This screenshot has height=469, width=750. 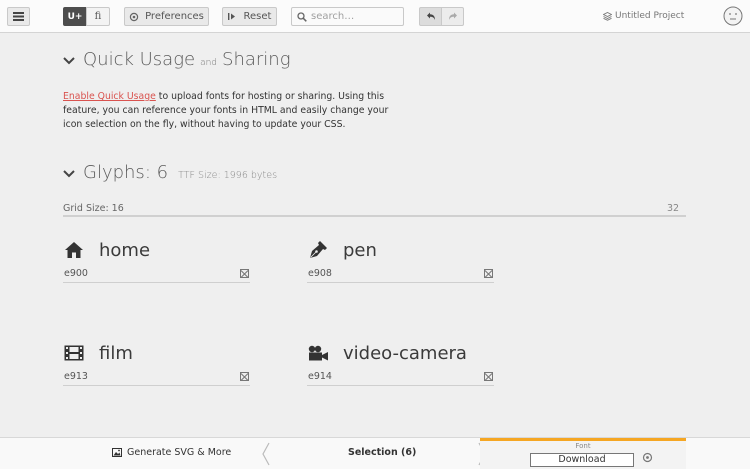 I want to click on hamburger-icon, so click(x=18, y=16).